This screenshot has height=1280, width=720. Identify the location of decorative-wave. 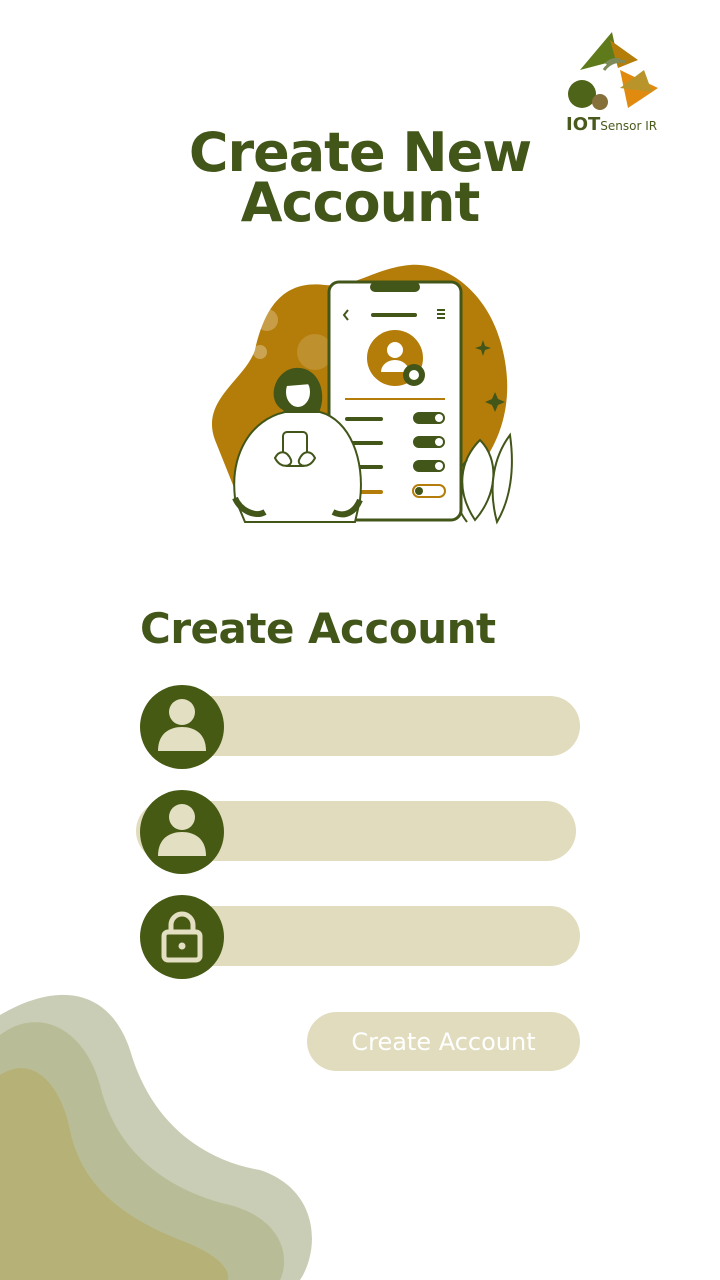
(156, 1137).